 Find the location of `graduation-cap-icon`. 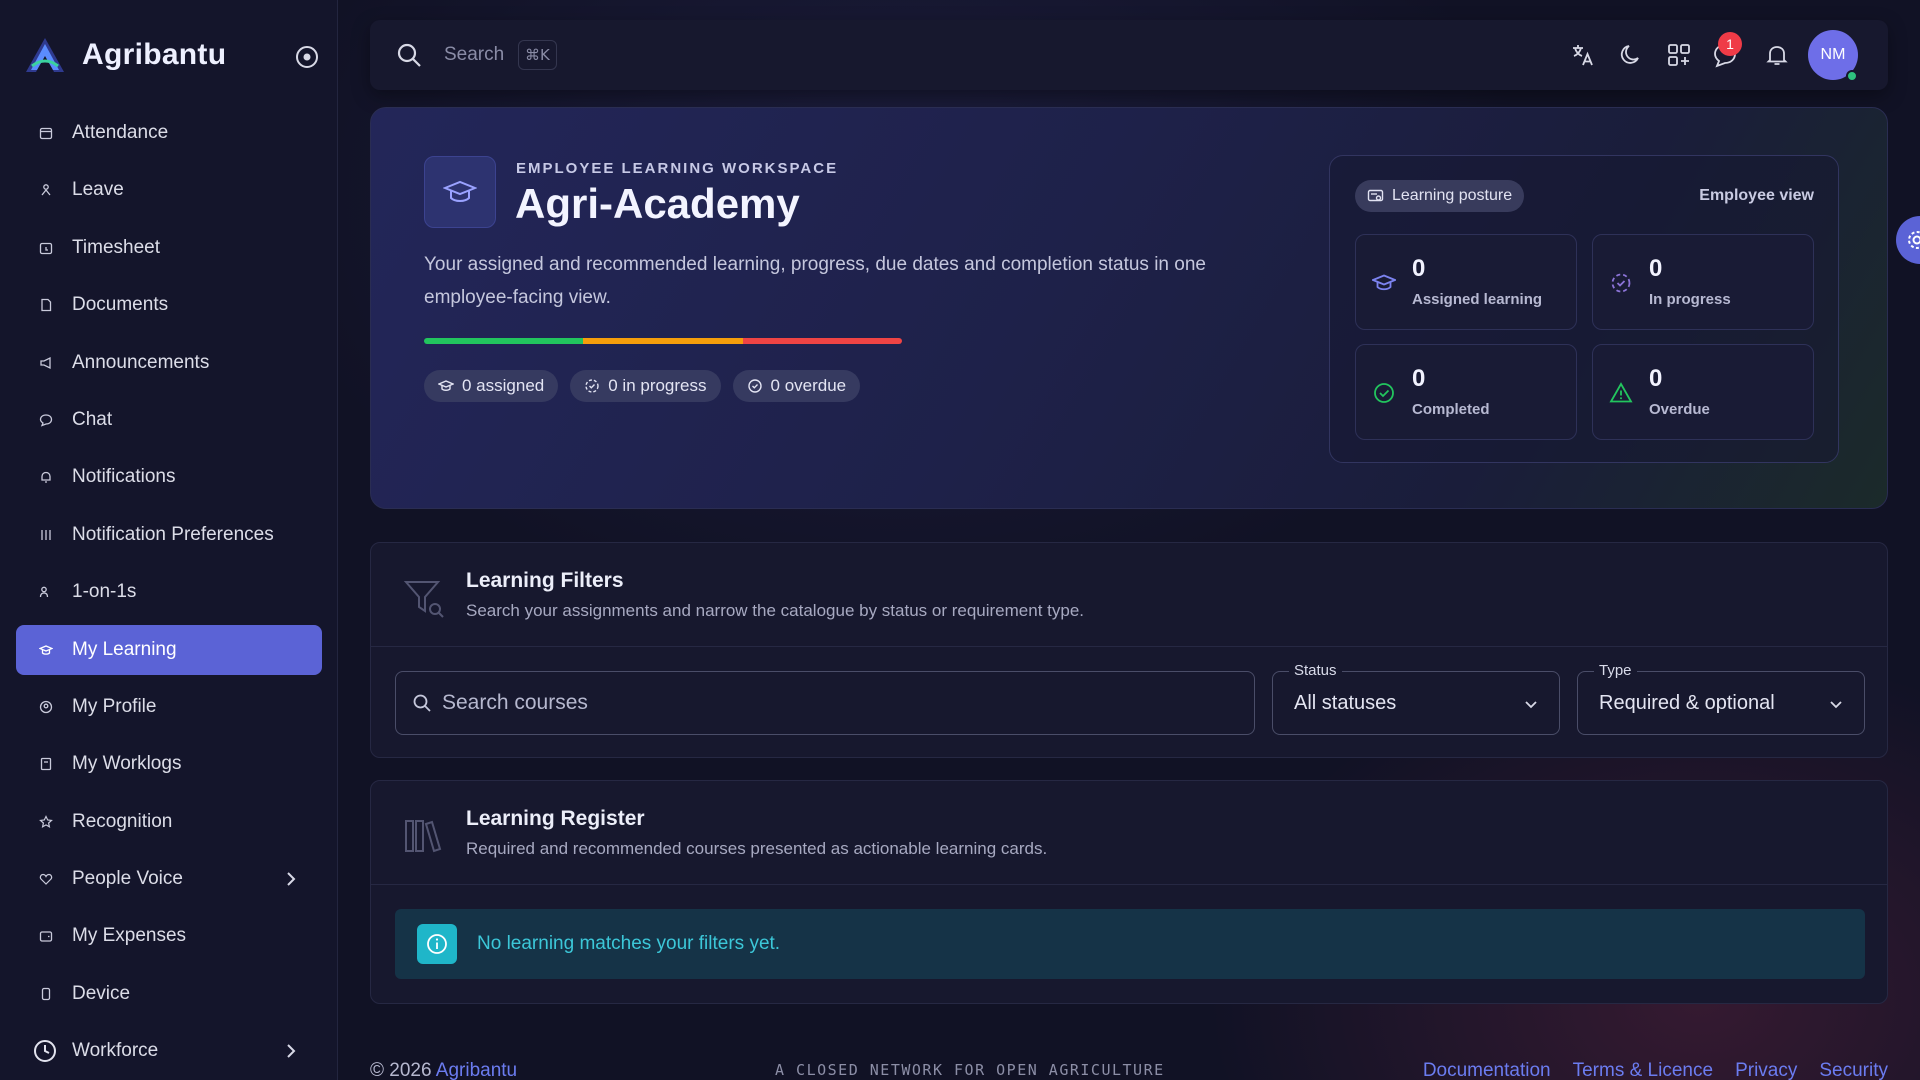

graduation-cap-icon is located at coordinates (446, 386).